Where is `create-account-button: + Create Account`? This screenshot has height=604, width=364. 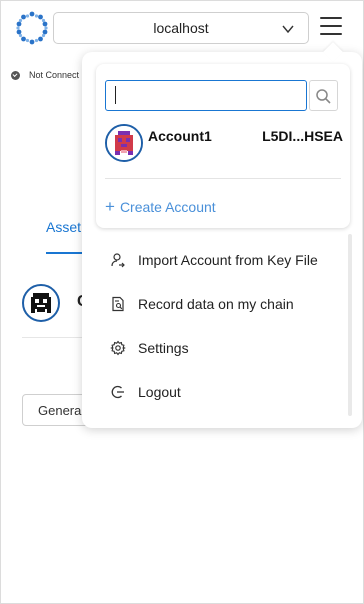 create-account-button: + Create Account is located at coordinates (160, 206).